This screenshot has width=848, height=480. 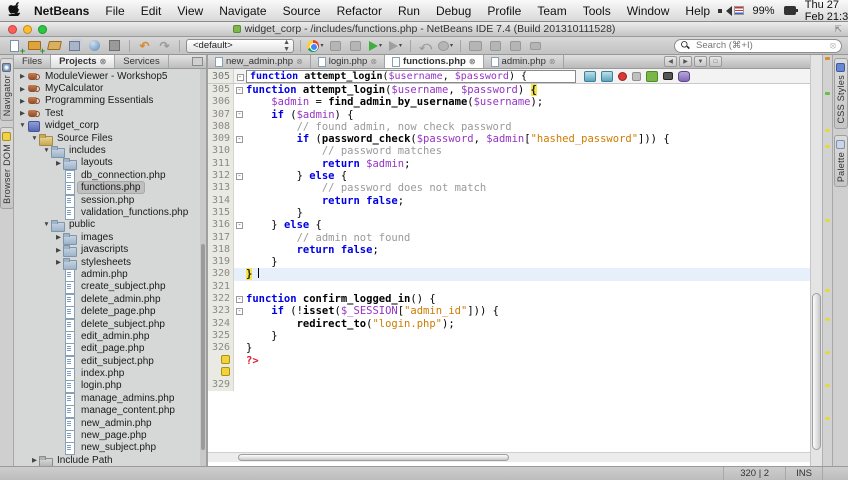 I want to click on tree-item: validation_functions.php, so click(x=107, y=213).